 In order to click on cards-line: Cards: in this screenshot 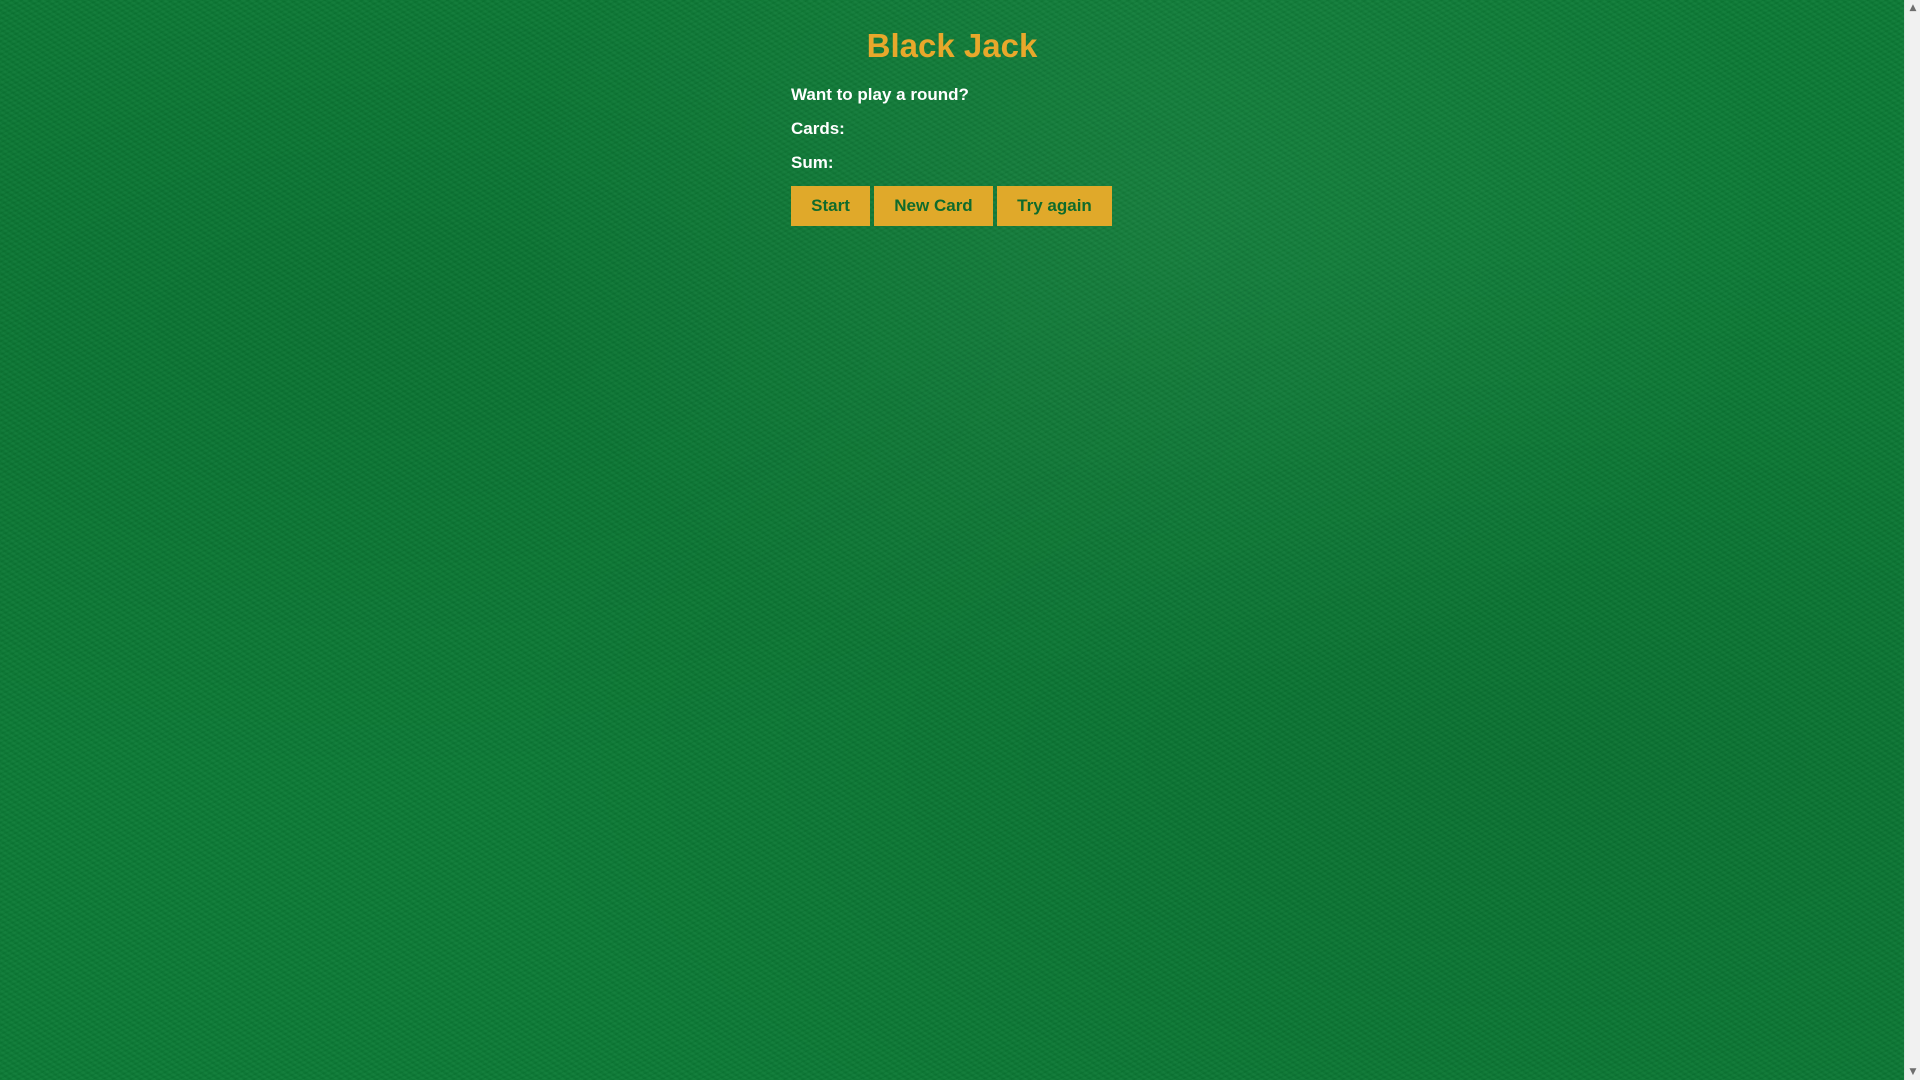, I will do `click(951, 129)`.